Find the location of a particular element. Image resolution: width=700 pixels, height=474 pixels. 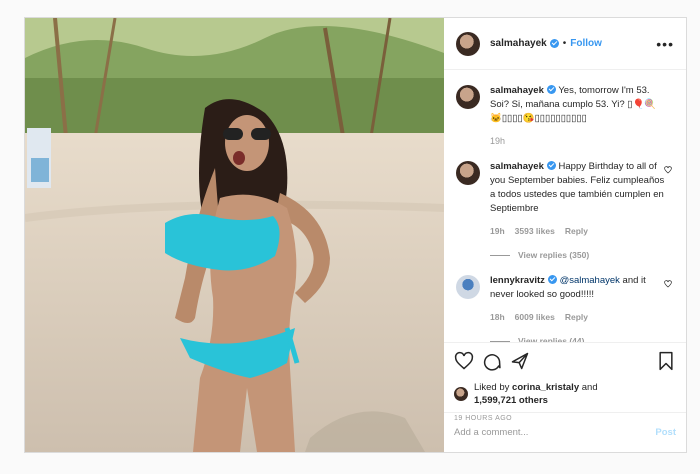

action-icons is located at coordinates (565, 361).